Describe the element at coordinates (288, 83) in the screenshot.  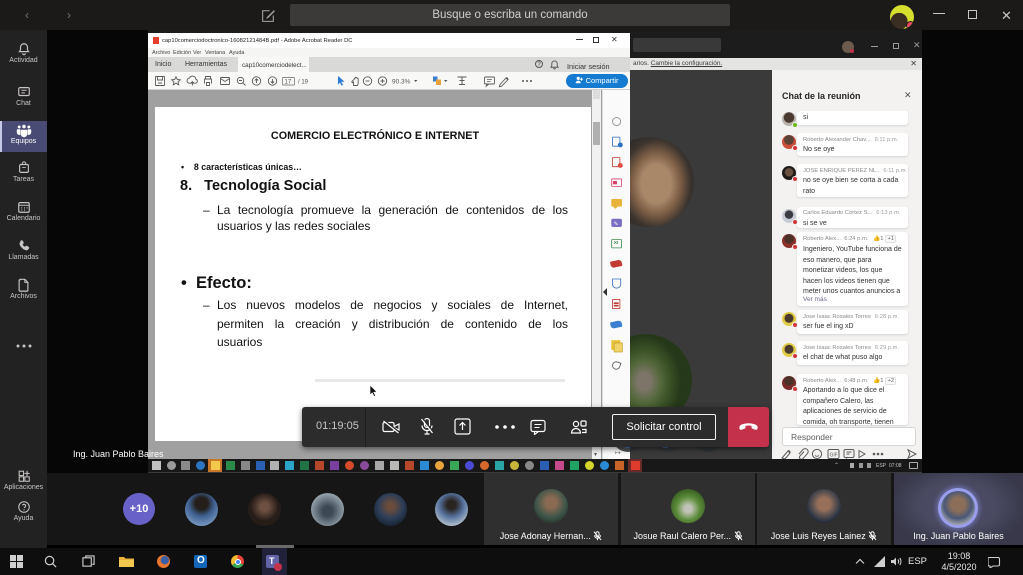
I see `svg-text: 17` at that location.